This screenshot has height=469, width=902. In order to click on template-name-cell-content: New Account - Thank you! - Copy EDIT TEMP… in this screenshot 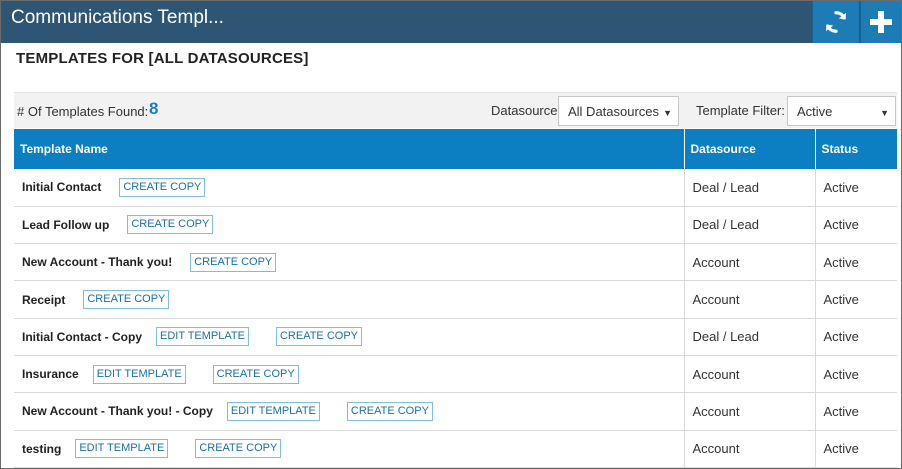, I will do `click(353, 411)`.